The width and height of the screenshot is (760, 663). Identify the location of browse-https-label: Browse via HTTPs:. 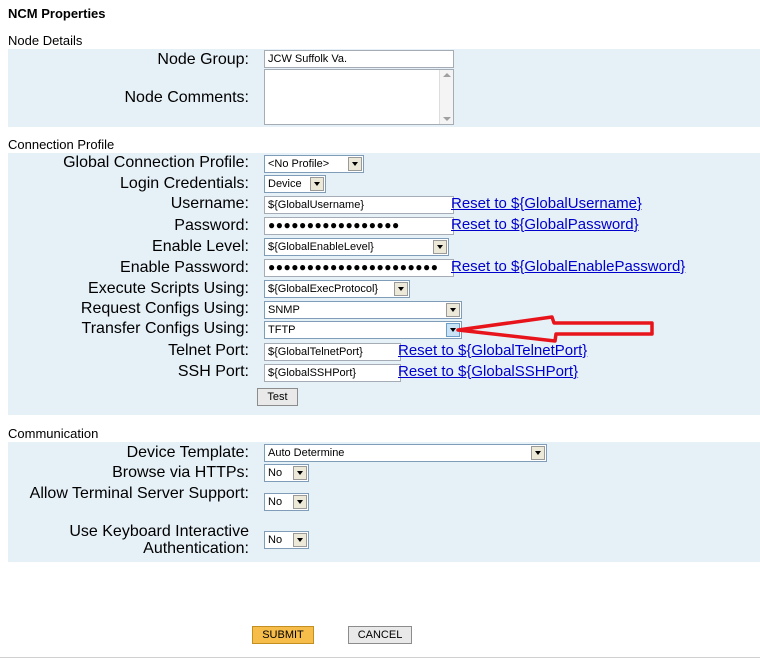
(180, 472).